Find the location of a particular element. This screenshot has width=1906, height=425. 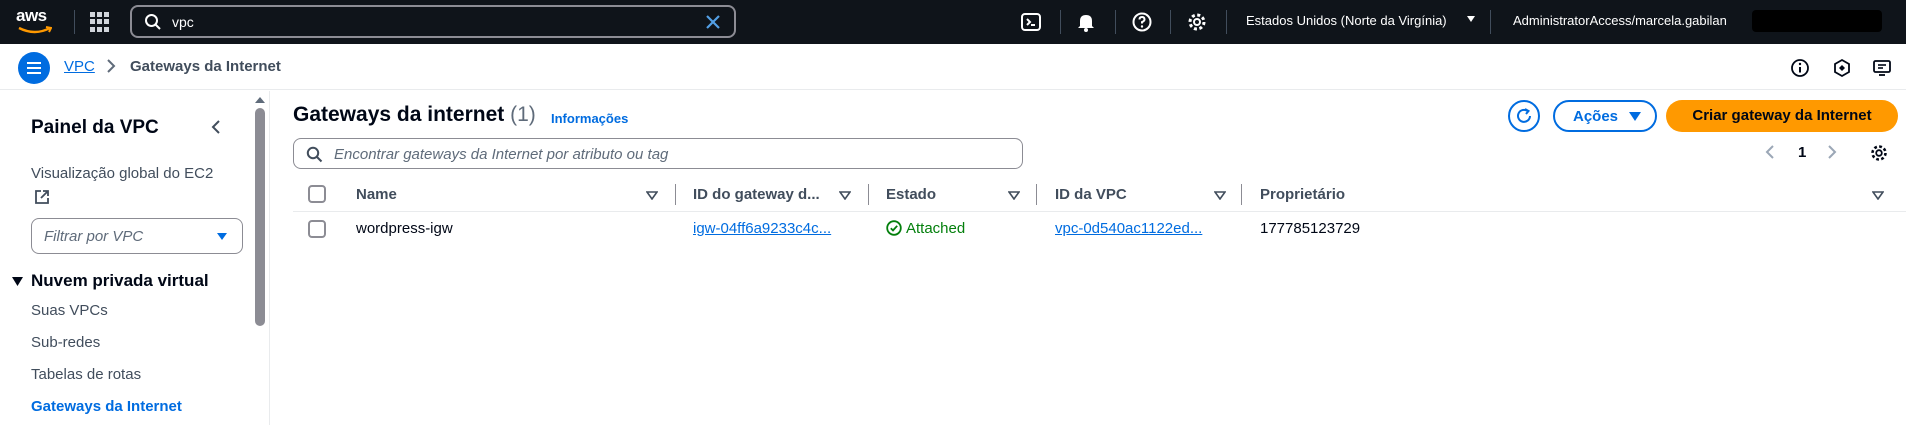

create-internet-gateway-button: Criar gateway da Internet is located at coordinates (1782, 116).